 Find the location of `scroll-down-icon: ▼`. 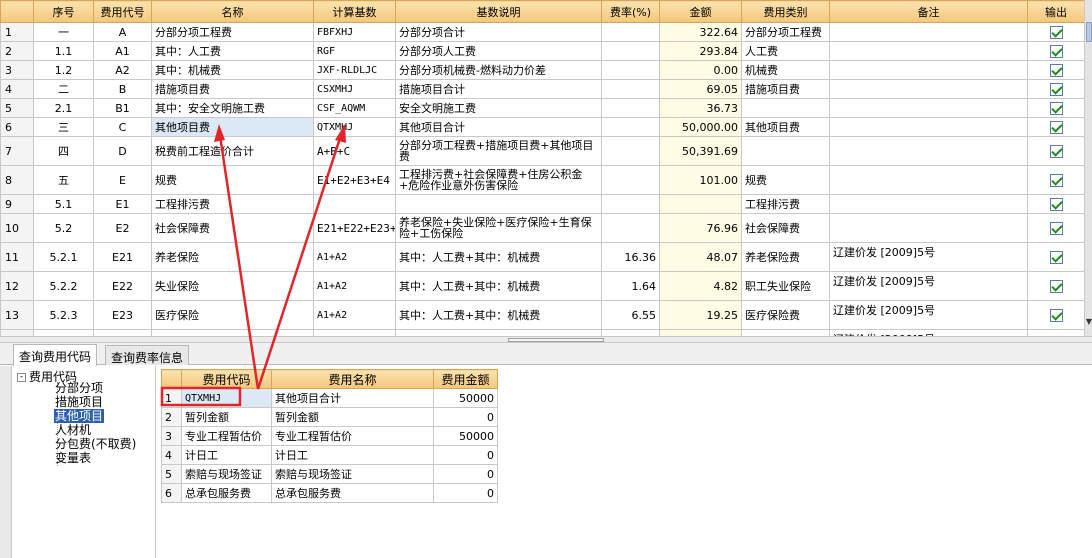

scroll-down-icon: ▼ is located at coordinates (1088, 322).